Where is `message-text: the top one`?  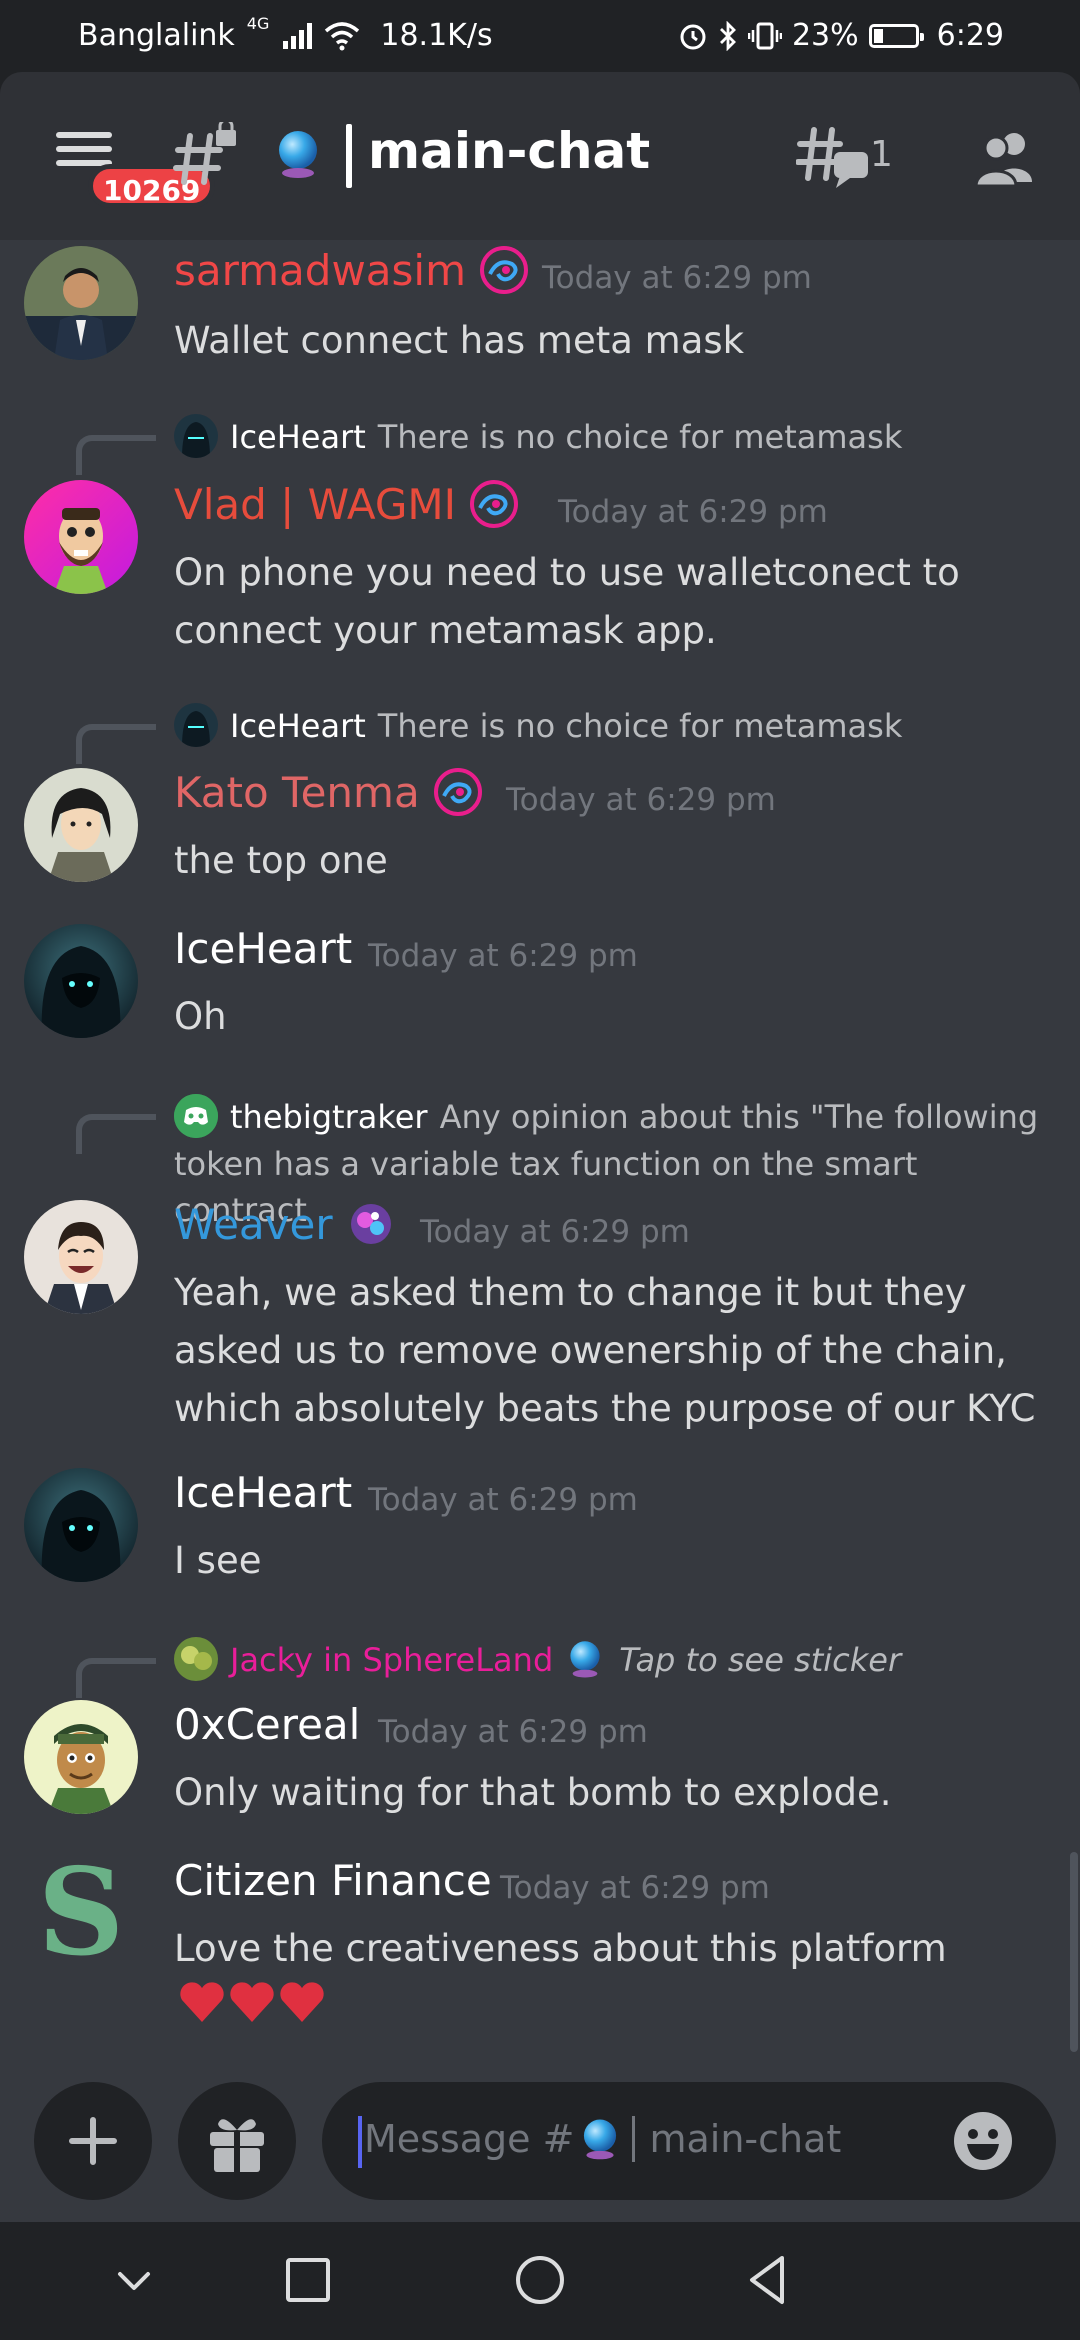
message-text: the top one is located at coordinates (281, 860).